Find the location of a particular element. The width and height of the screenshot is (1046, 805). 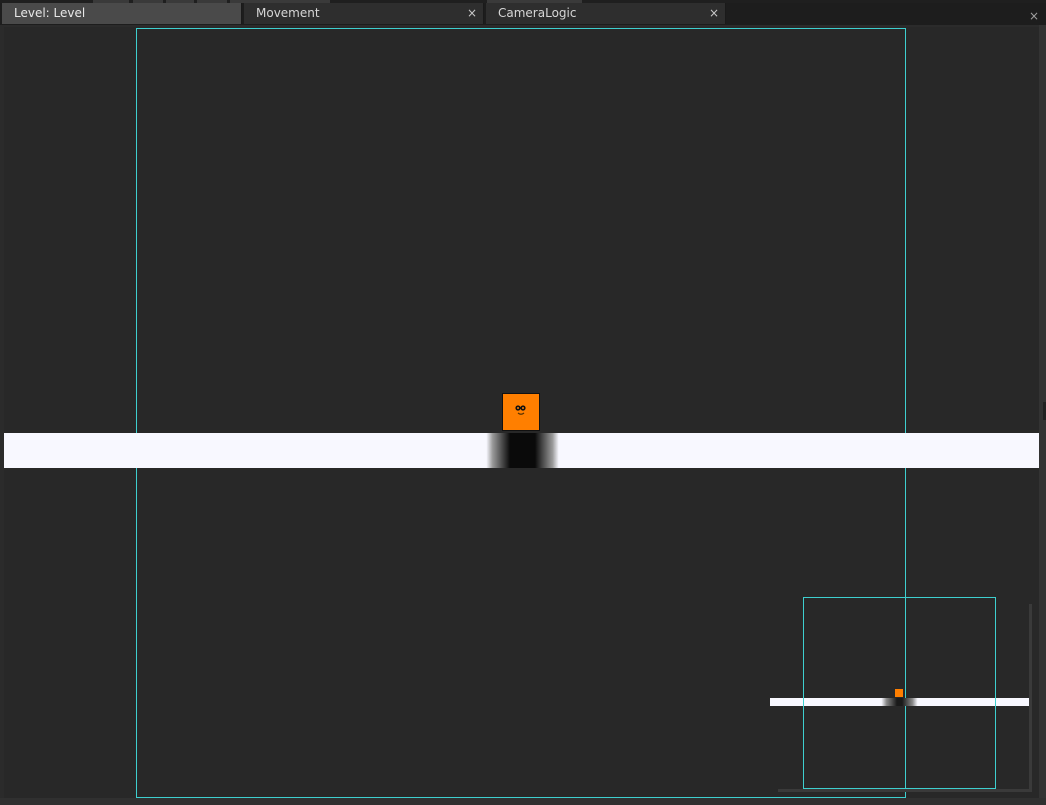

viewport-bottom-edge is located at coordinates (523, 801).